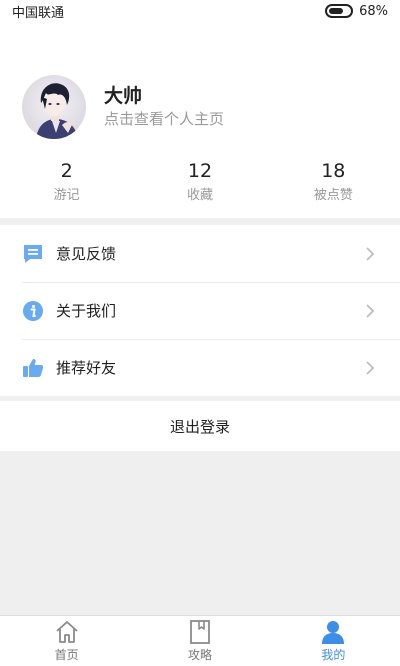 Image resolution: width=400 pixels, height=666 pixels. Describe the element at coordinates (164, 107) in the screenshot. I see `profile-text: 大帅 点击查看个人主页` at that location.